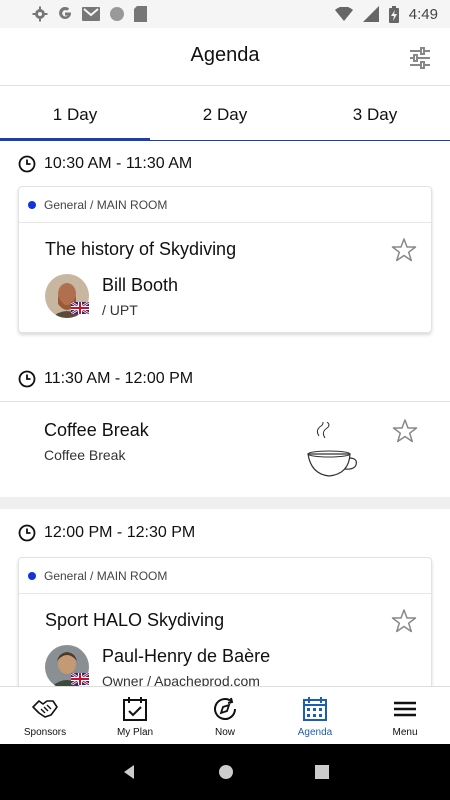 The height and width of the screenshot is (800, 450). I want to click on speaker: Bill Booth / UPT, so click(225, 296).